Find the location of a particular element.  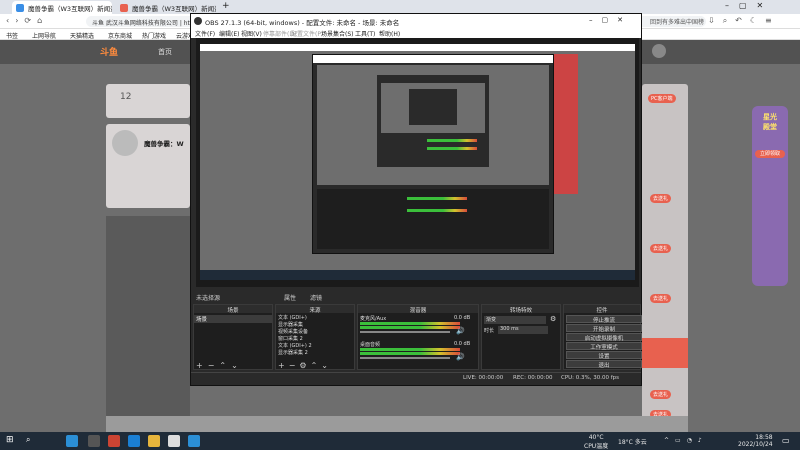

notification-icon: ▭ is located at coordinates (786, 440).